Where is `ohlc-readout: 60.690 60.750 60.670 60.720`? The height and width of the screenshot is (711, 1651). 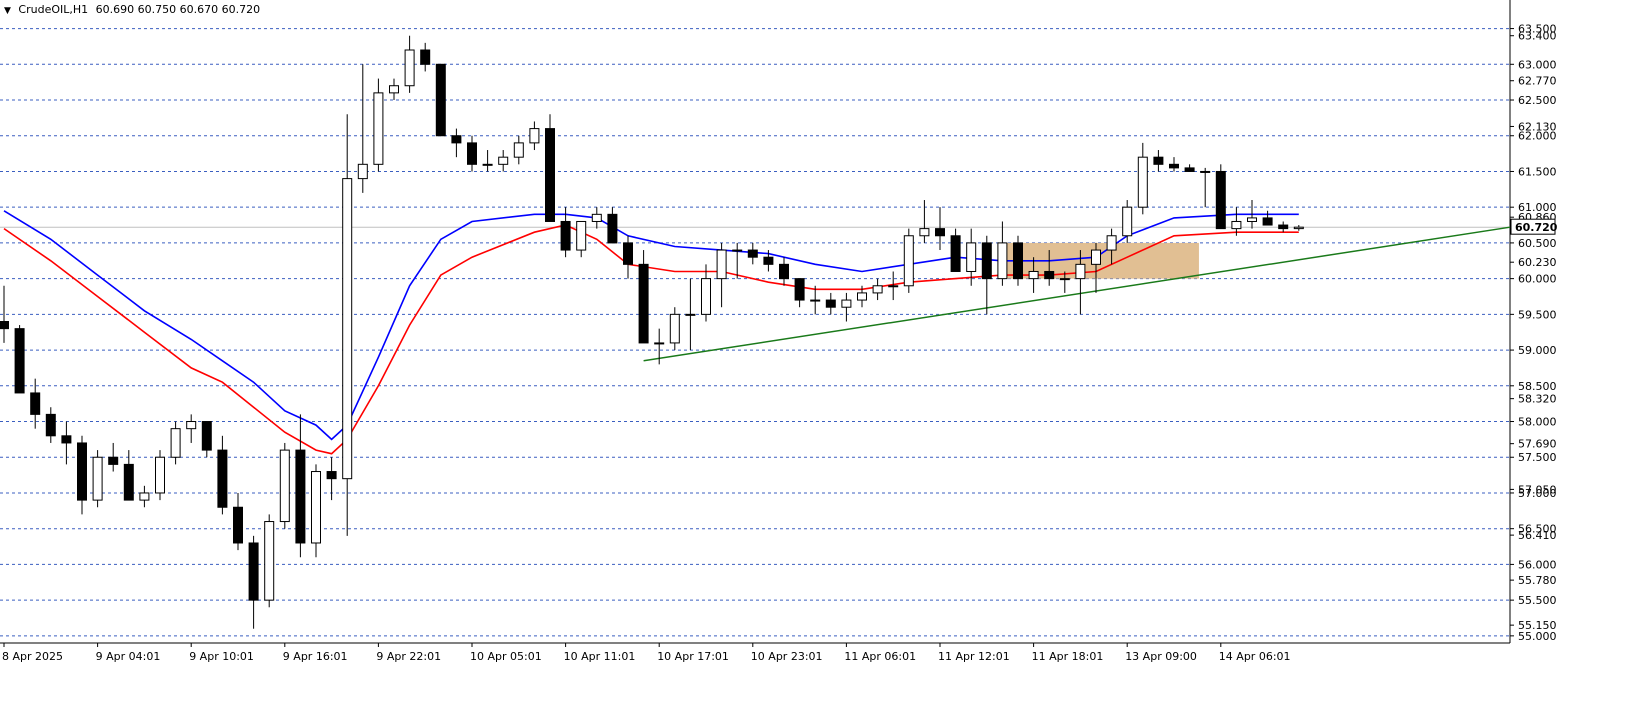
ohlc-readout: 60.690 60.750 60.670 60.720 is located at coordinates (178, 9).